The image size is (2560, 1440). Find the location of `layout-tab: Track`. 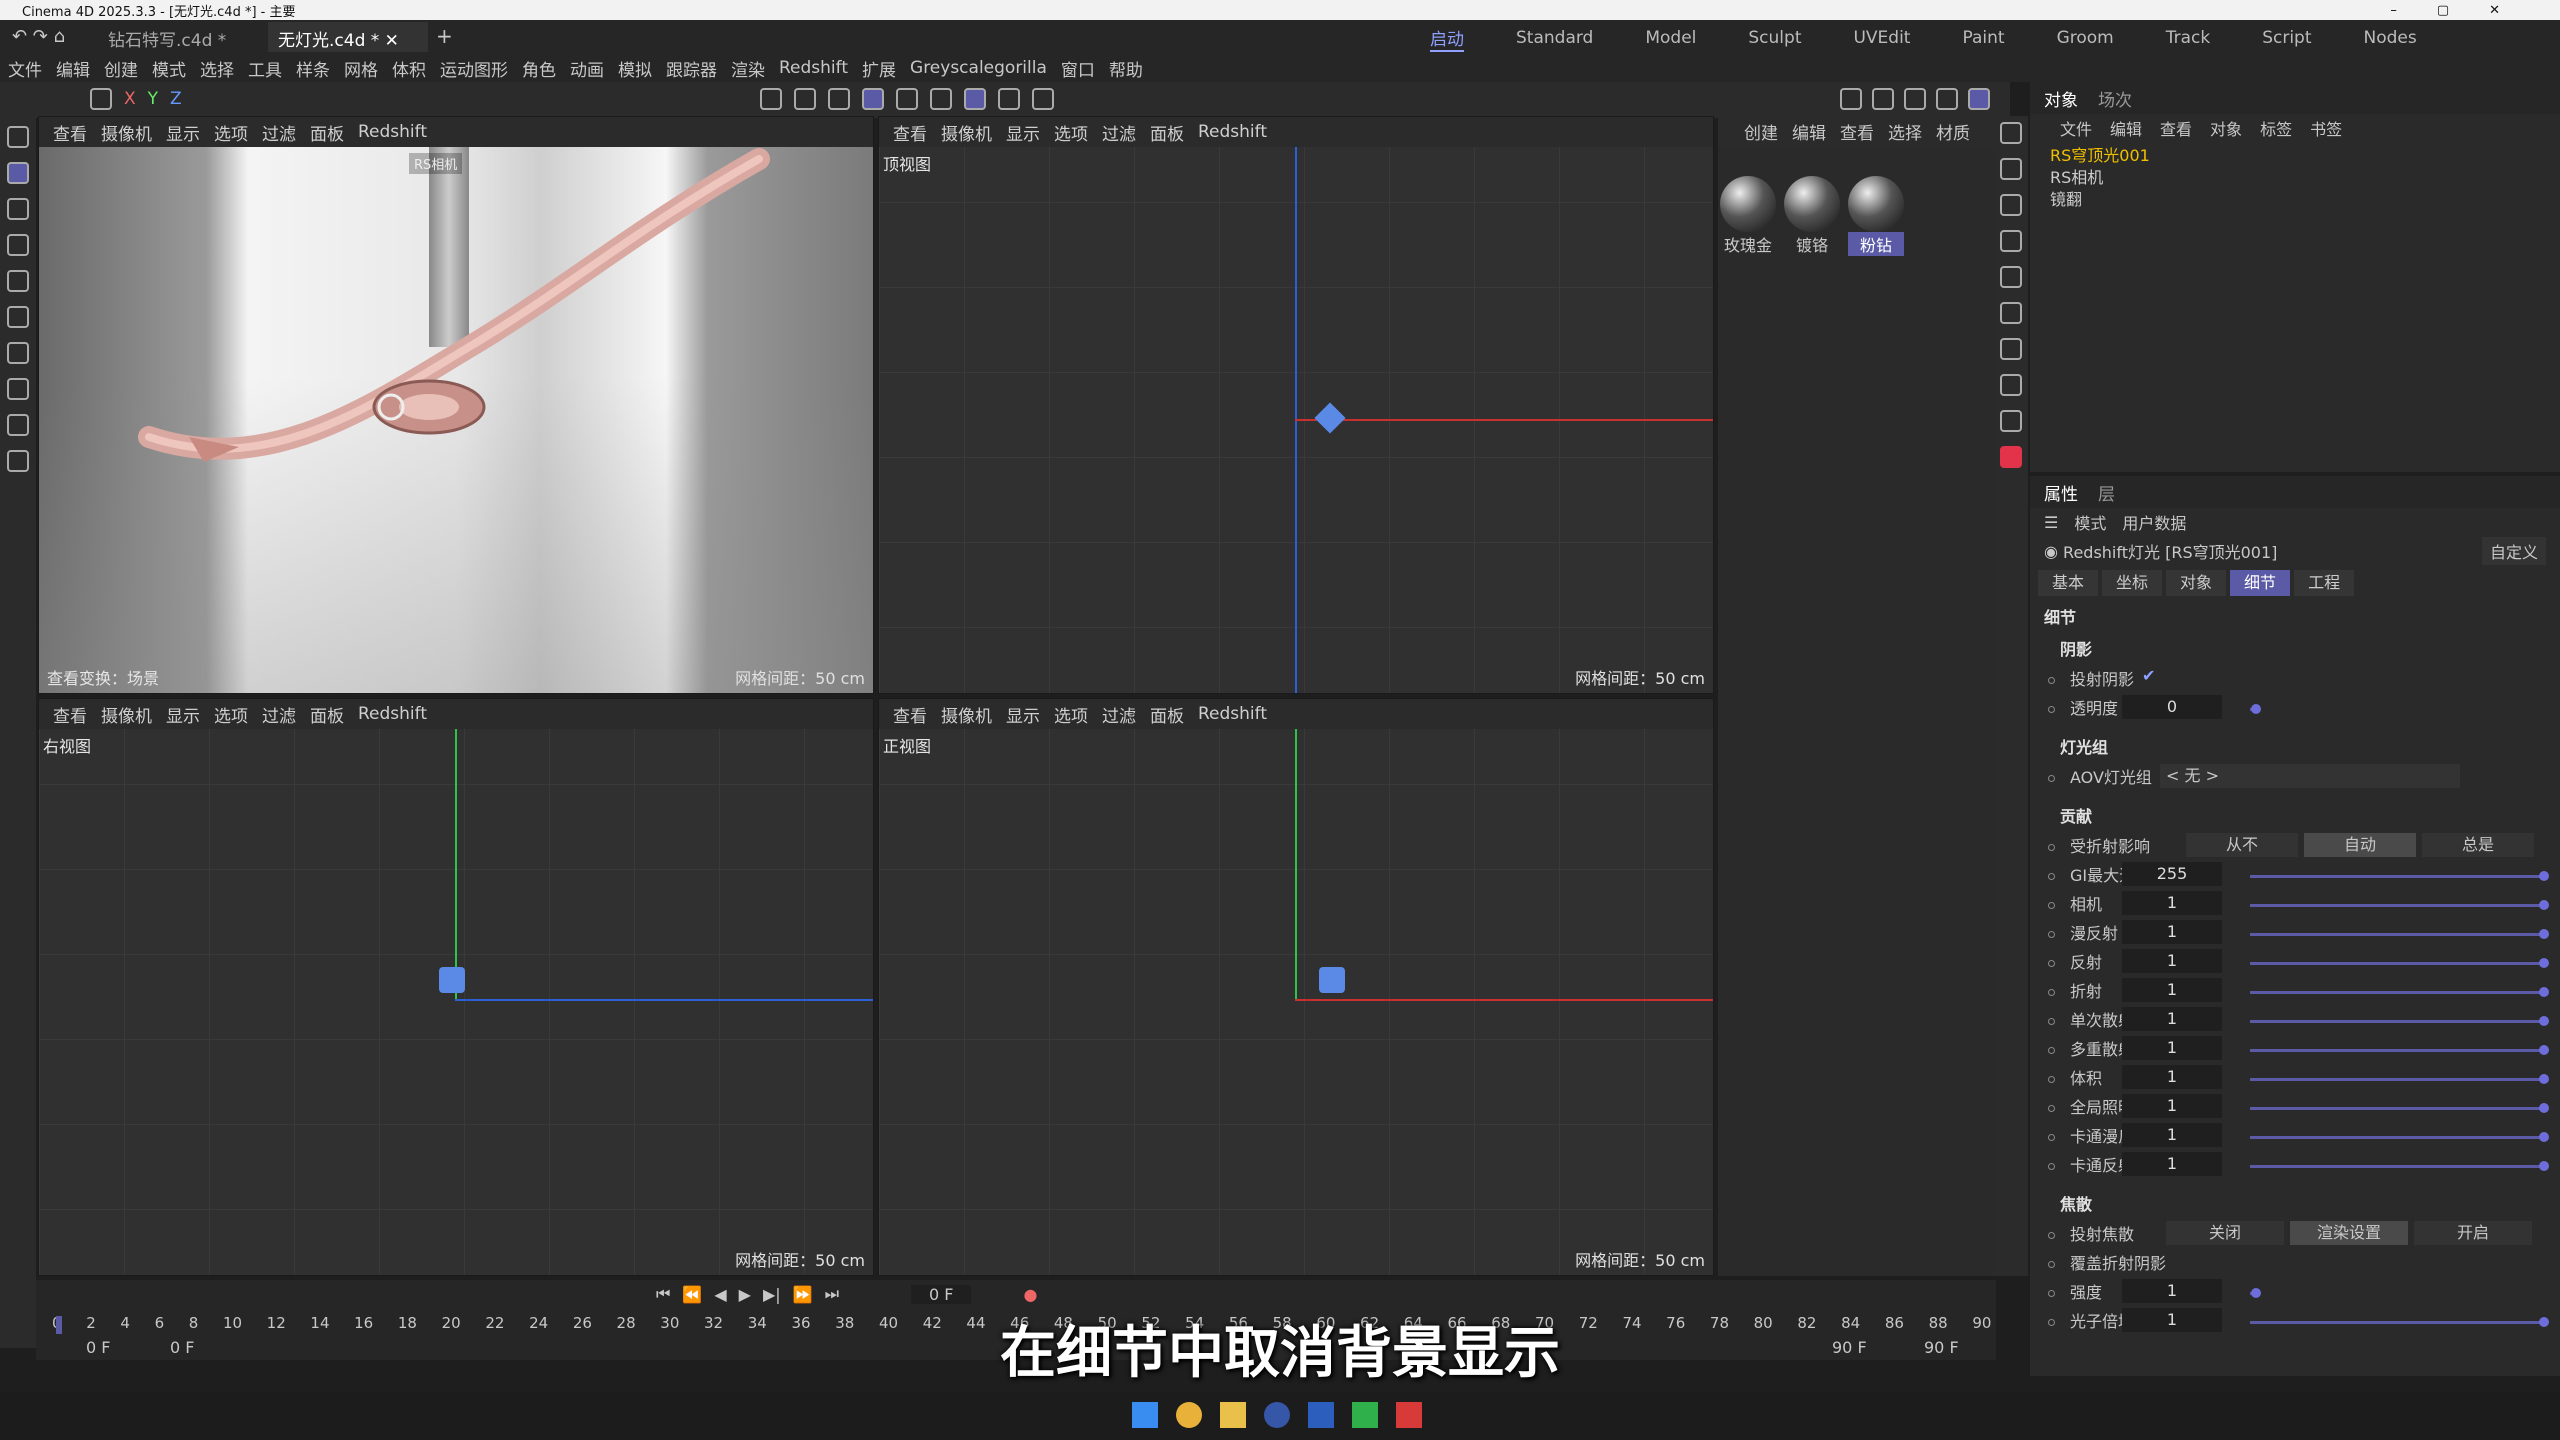

layout-tab: Track is located at coordinates (2188, 38).